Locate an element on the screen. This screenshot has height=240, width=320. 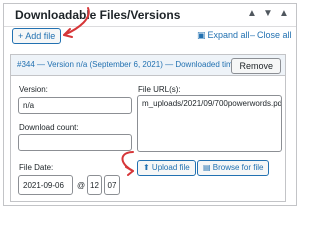
expand-all-link: ▣ Expand all is located at coordinates (223, 35).